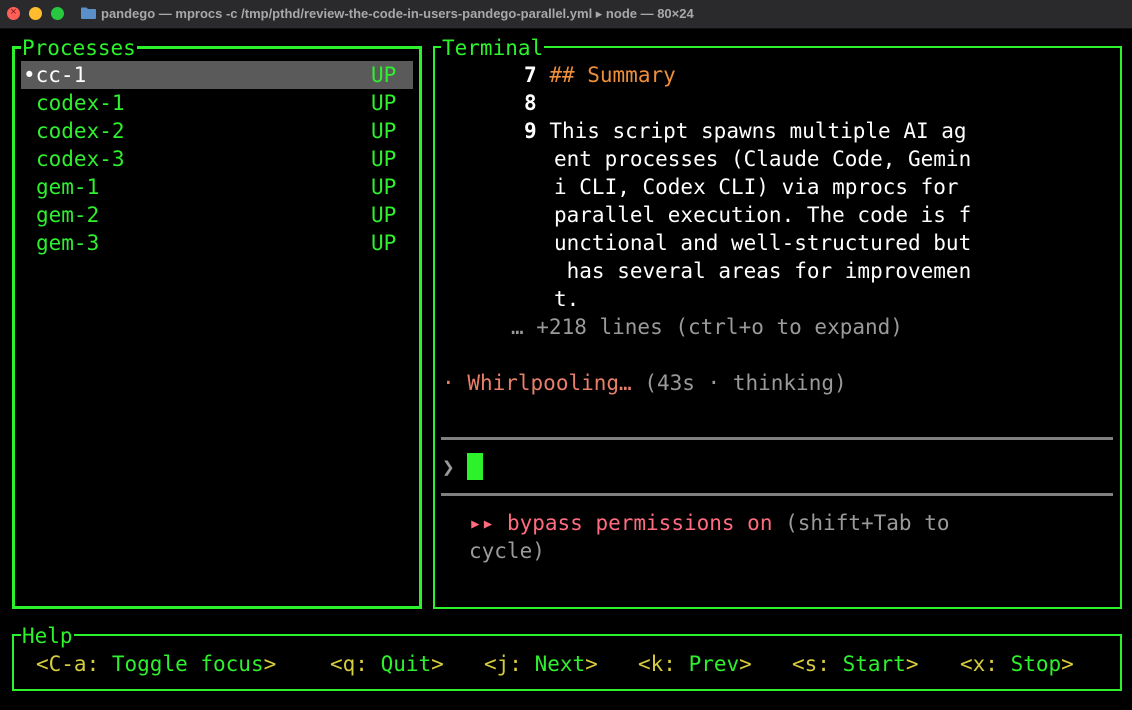 The image size is (1132, 710). Describe the element at coordinates (222, 243) in the screenshot. I see `process-item-gem-3: gem-3 UP` at that location.